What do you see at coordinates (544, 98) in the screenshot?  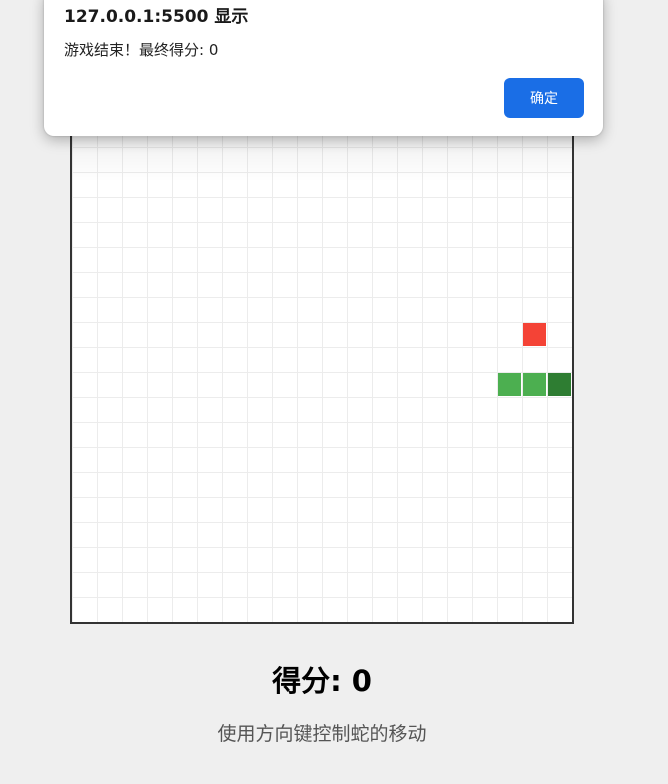 I see `ok-button: 确定` at bounding box center [544, 98].